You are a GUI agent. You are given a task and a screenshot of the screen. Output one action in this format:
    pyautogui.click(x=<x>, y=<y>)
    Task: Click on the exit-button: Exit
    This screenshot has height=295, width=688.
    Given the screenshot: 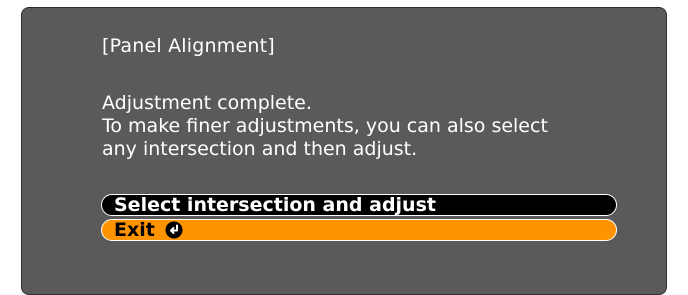 What is the action you would take?
    pyautogui.click(x=359, y=230)
    